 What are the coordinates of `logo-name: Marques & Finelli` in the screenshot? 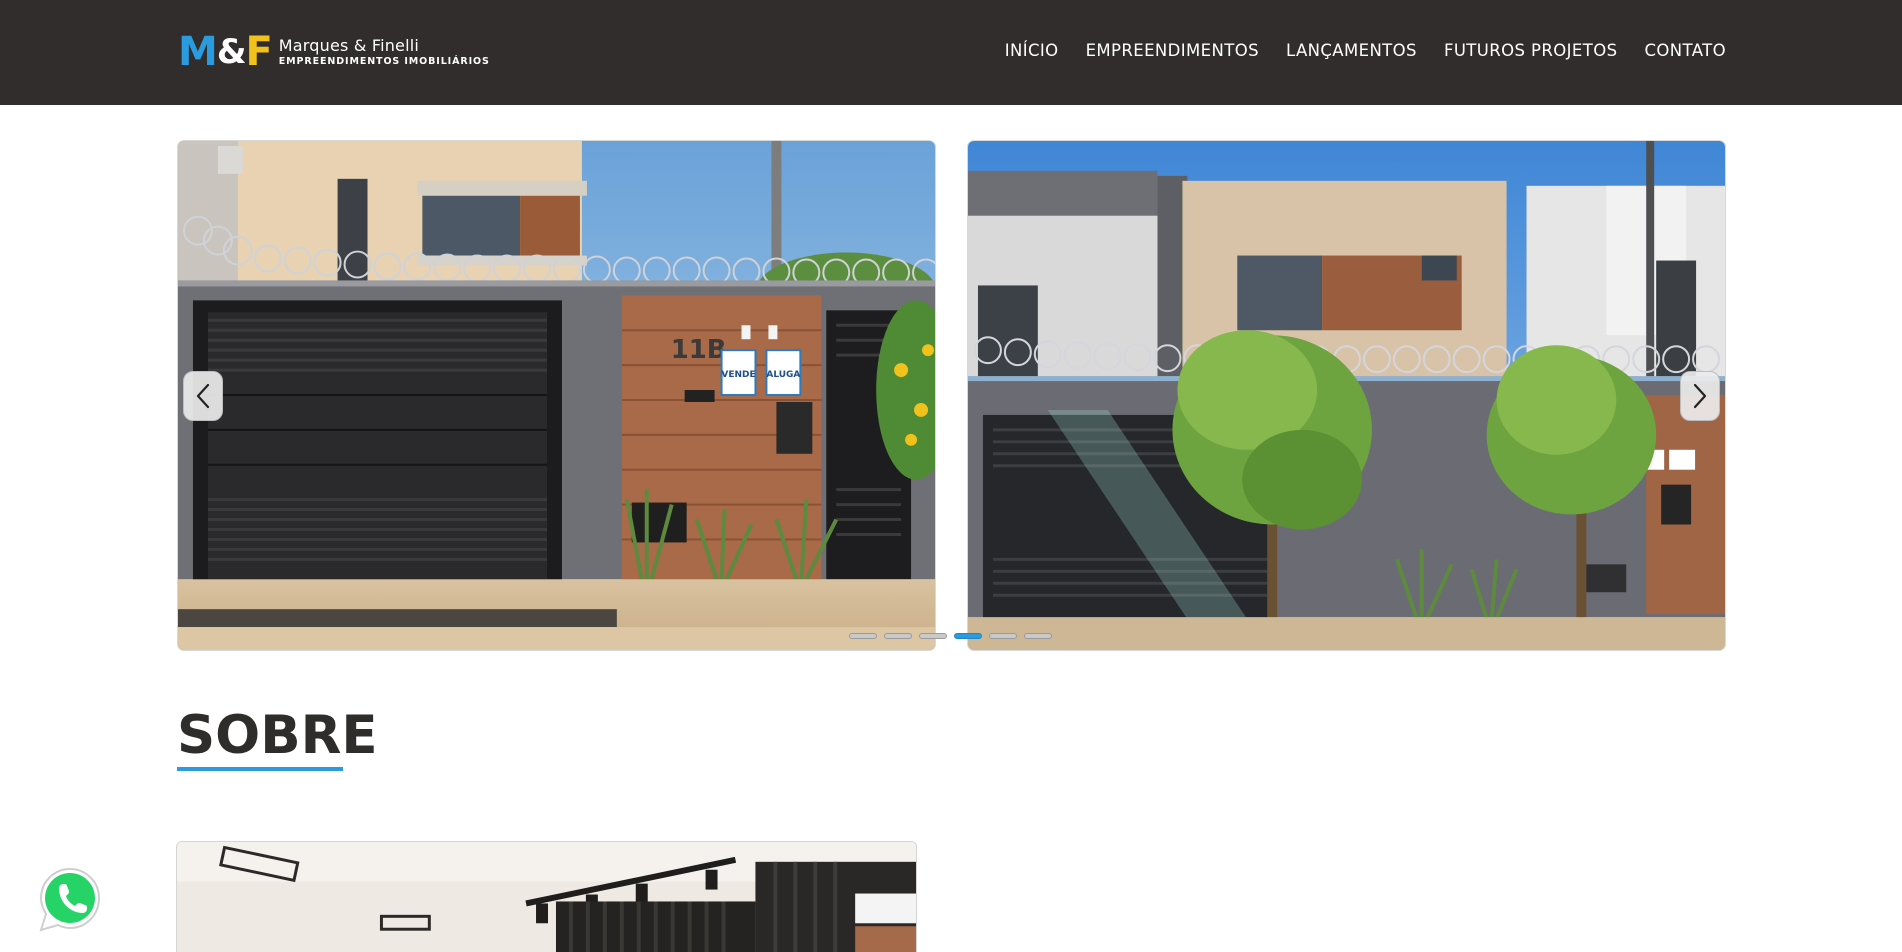 It's located at (349, 45).